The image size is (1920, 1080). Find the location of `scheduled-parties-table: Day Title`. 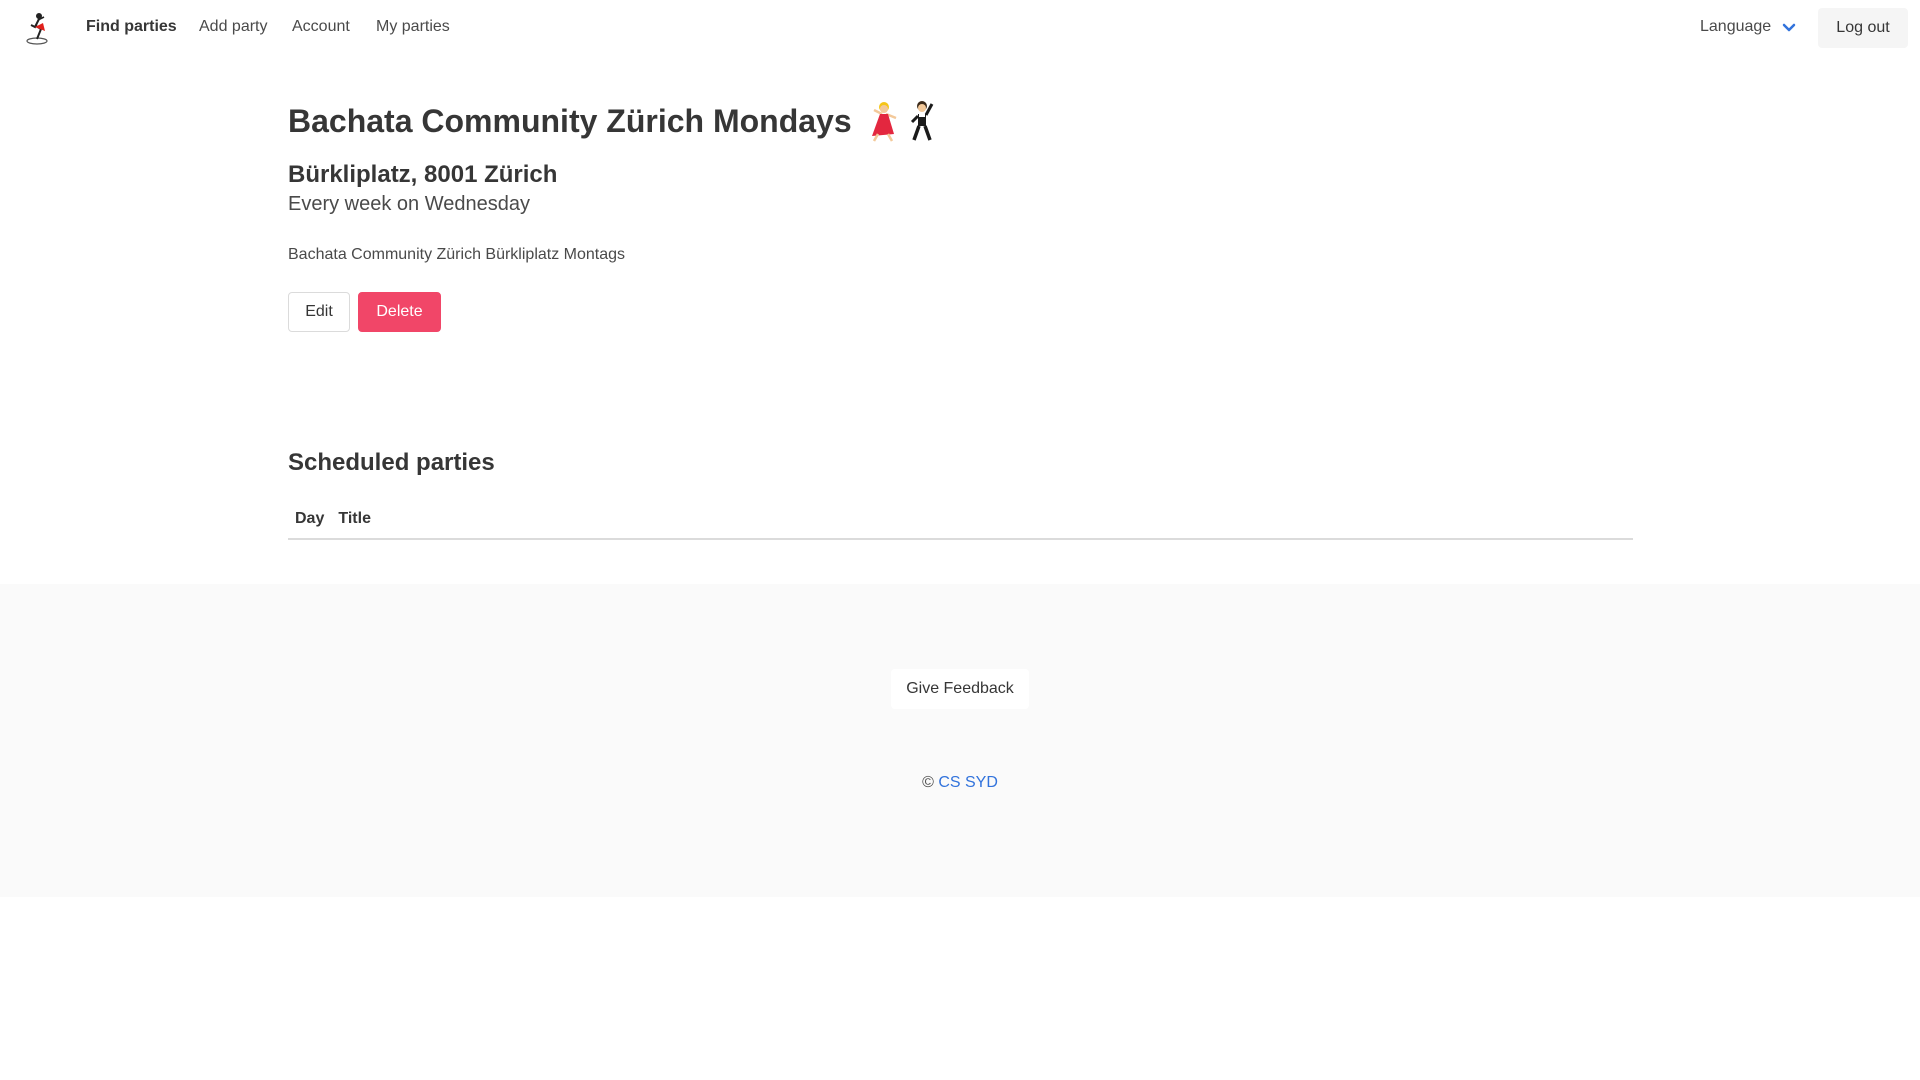

scheduled-parties-table: Day Title is located at coordinates (960, 520).